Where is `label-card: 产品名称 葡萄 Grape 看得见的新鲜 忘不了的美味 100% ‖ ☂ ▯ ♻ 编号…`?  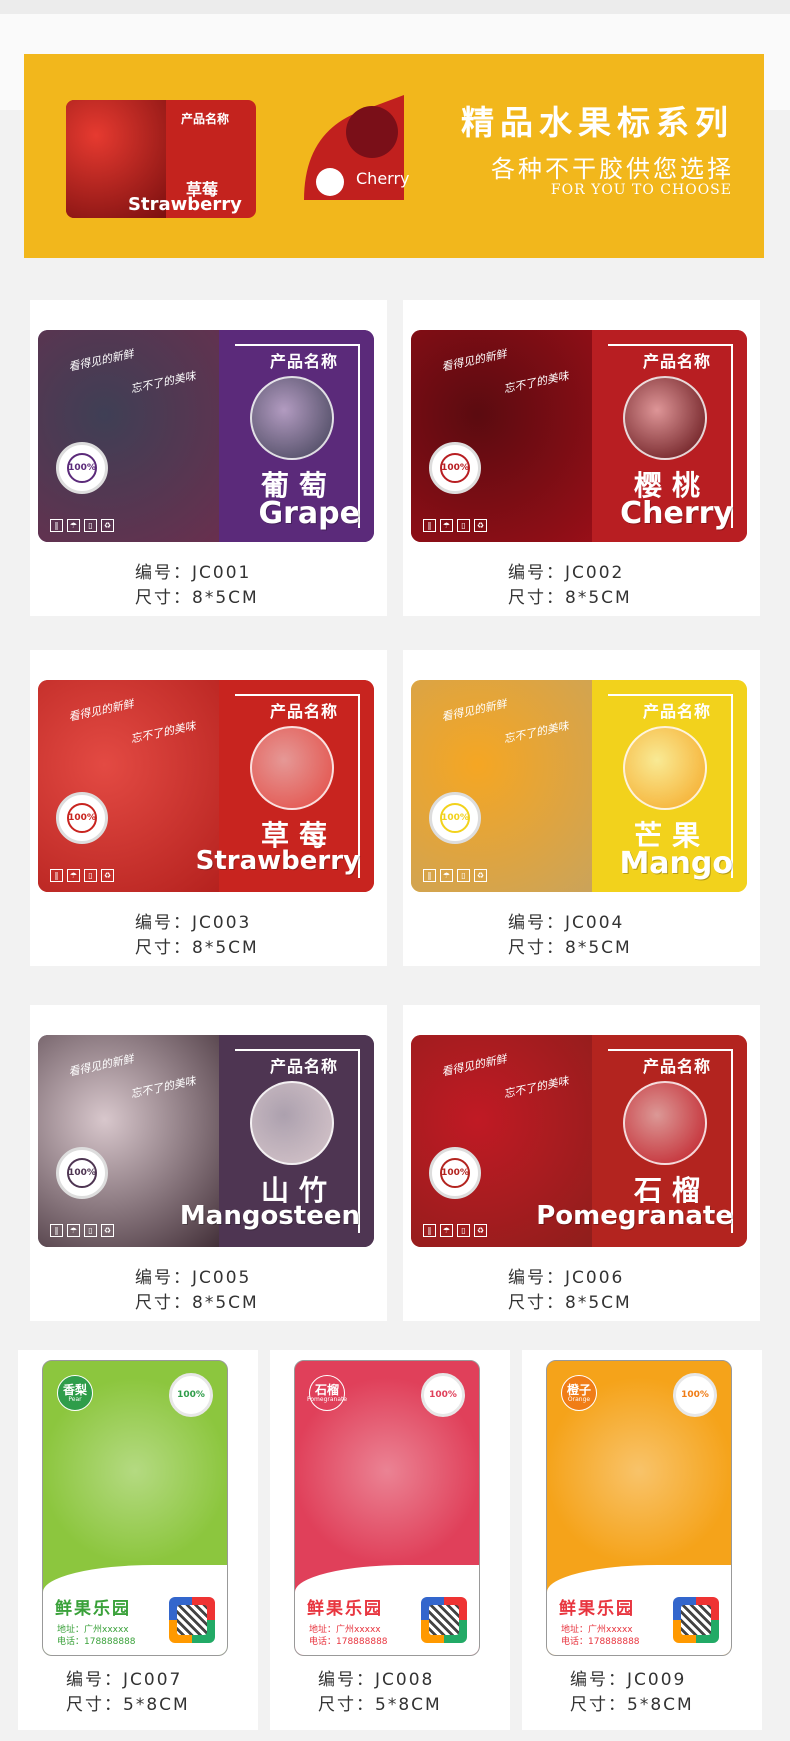 label-card: 产品名称 葡萄 Grape 看得见的新鲜 忘不了的美味 100% ‖ ☂ ▯ ♻ 编号… is located at coordinates (208, 458).